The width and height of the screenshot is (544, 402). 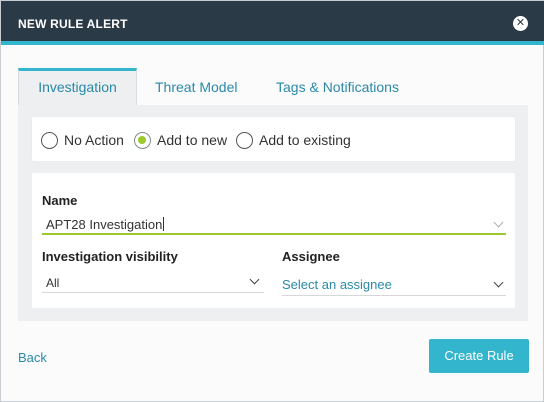 I want to click on radio-selected-dot, so click(x=142, y=139).